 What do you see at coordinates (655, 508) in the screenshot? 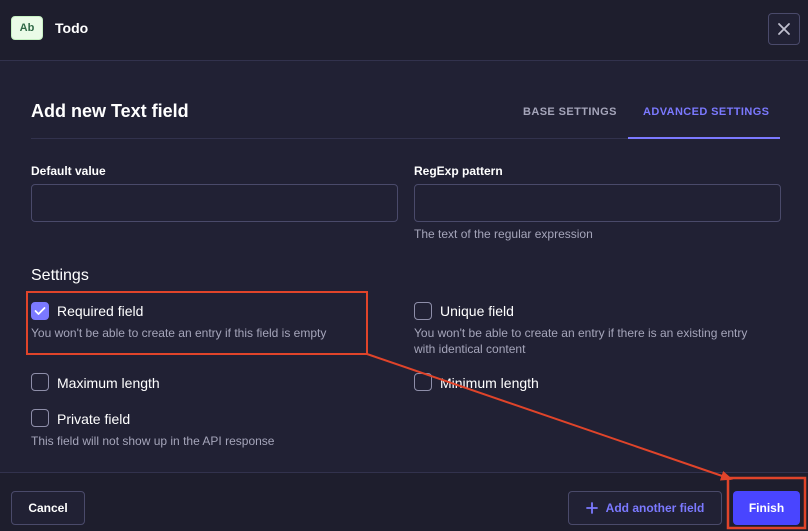
I see `add-another-field-label: Add another field` at bounding box center [655, 508].